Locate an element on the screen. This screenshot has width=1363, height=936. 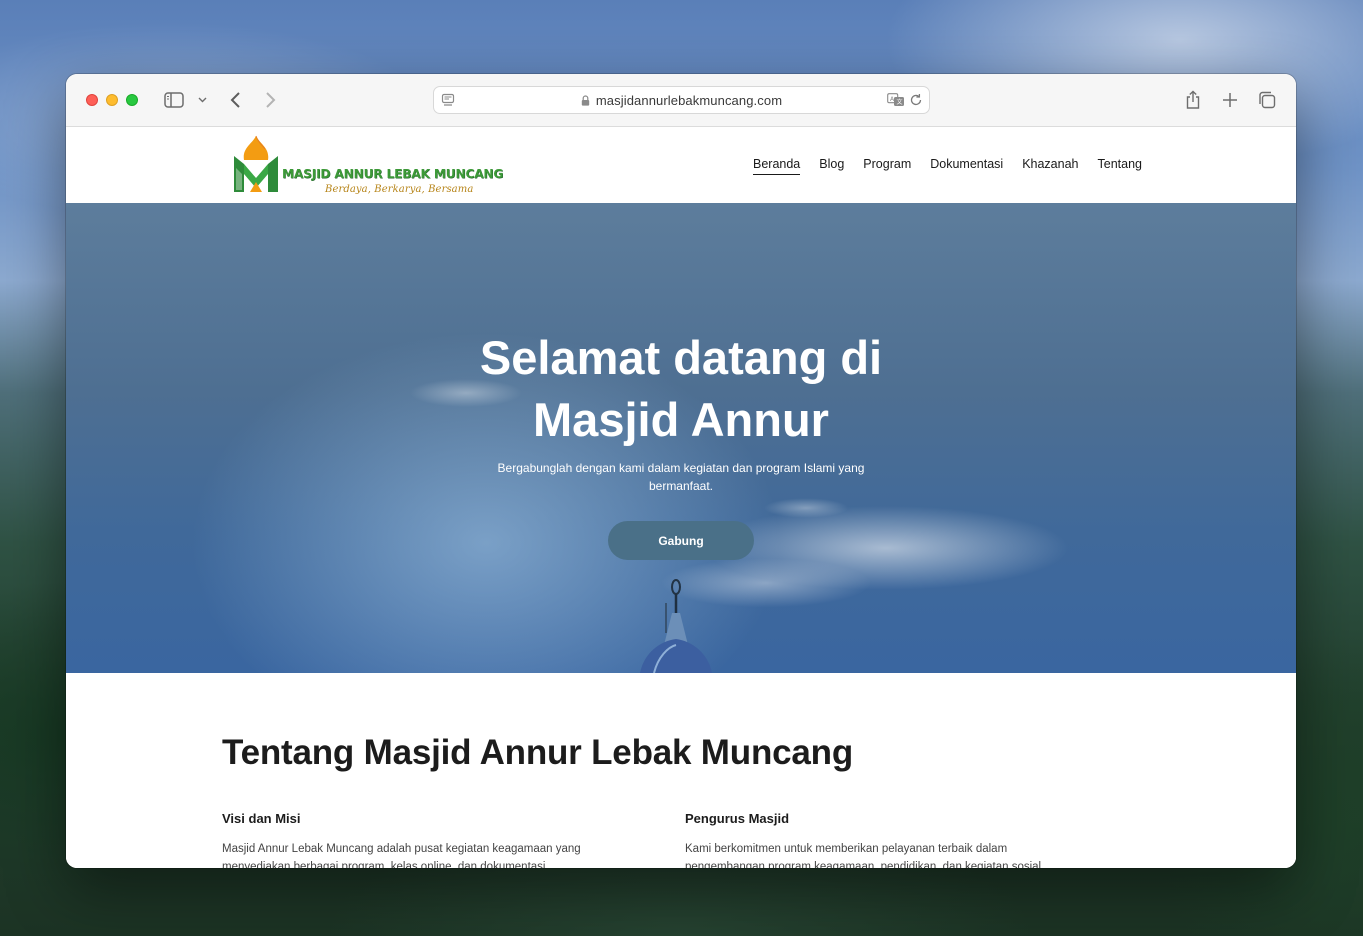
reload-icon is located at coordinates (916, 100).